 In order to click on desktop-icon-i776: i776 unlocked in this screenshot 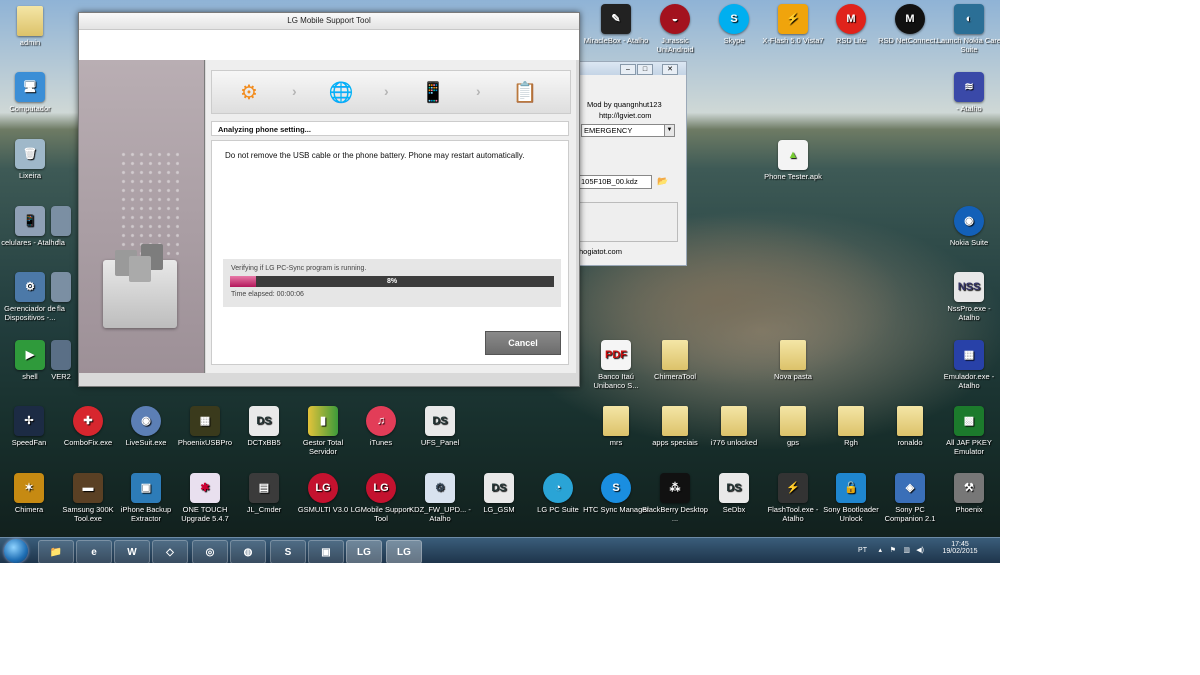, I will do `click(734, 426)`.